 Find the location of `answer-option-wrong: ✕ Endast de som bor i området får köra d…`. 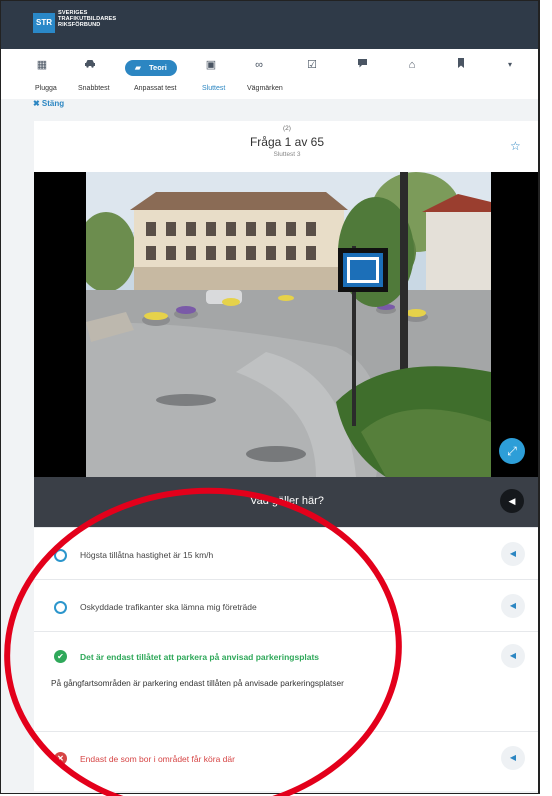

answer-option-wrong: ✕ Endast de som bor i området får köra d… is located at coordinates (286, 759).